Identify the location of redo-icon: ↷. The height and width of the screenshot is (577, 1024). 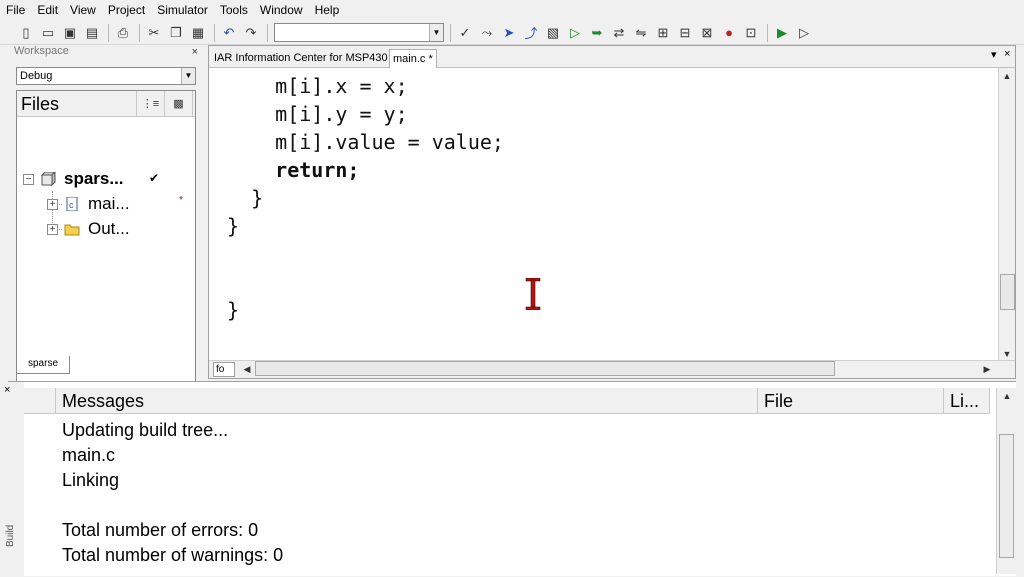
(251, 33).